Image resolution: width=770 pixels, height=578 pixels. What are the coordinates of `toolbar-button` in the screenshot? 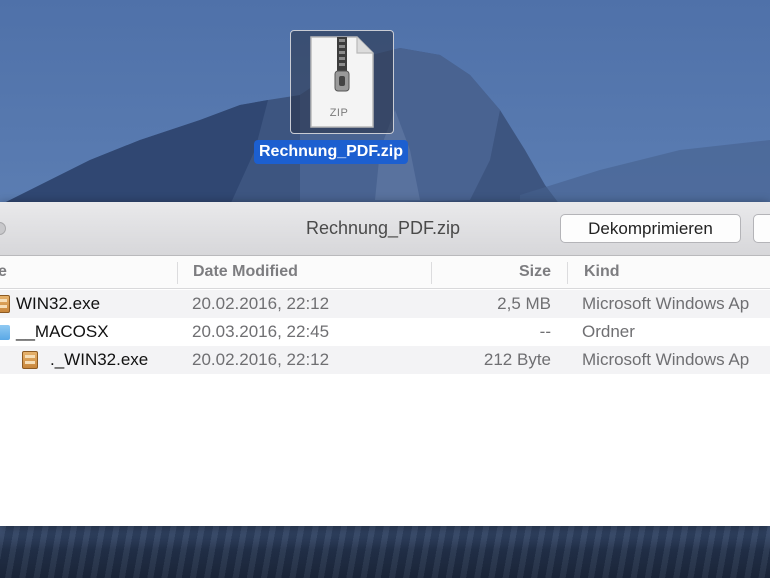 It's located at (761, 228).